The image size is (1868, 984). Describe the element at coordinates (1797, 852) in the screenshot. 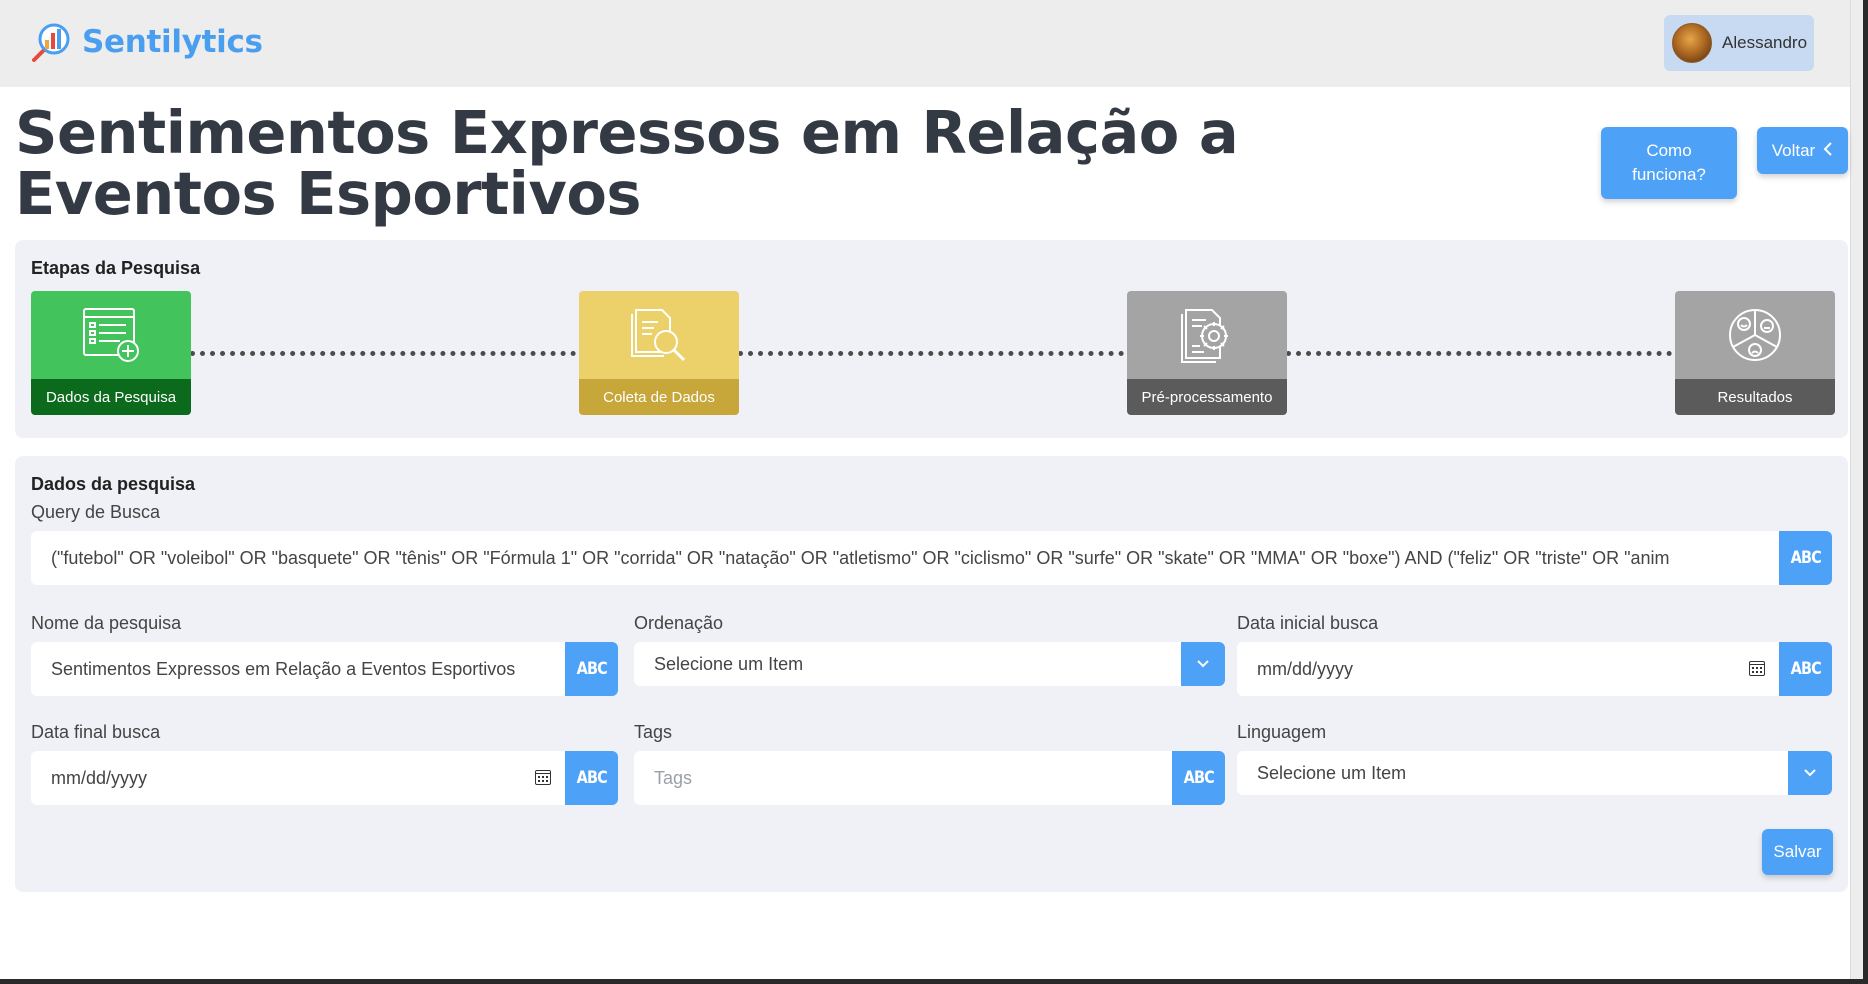

I see `save-button: Salvar` at that location.